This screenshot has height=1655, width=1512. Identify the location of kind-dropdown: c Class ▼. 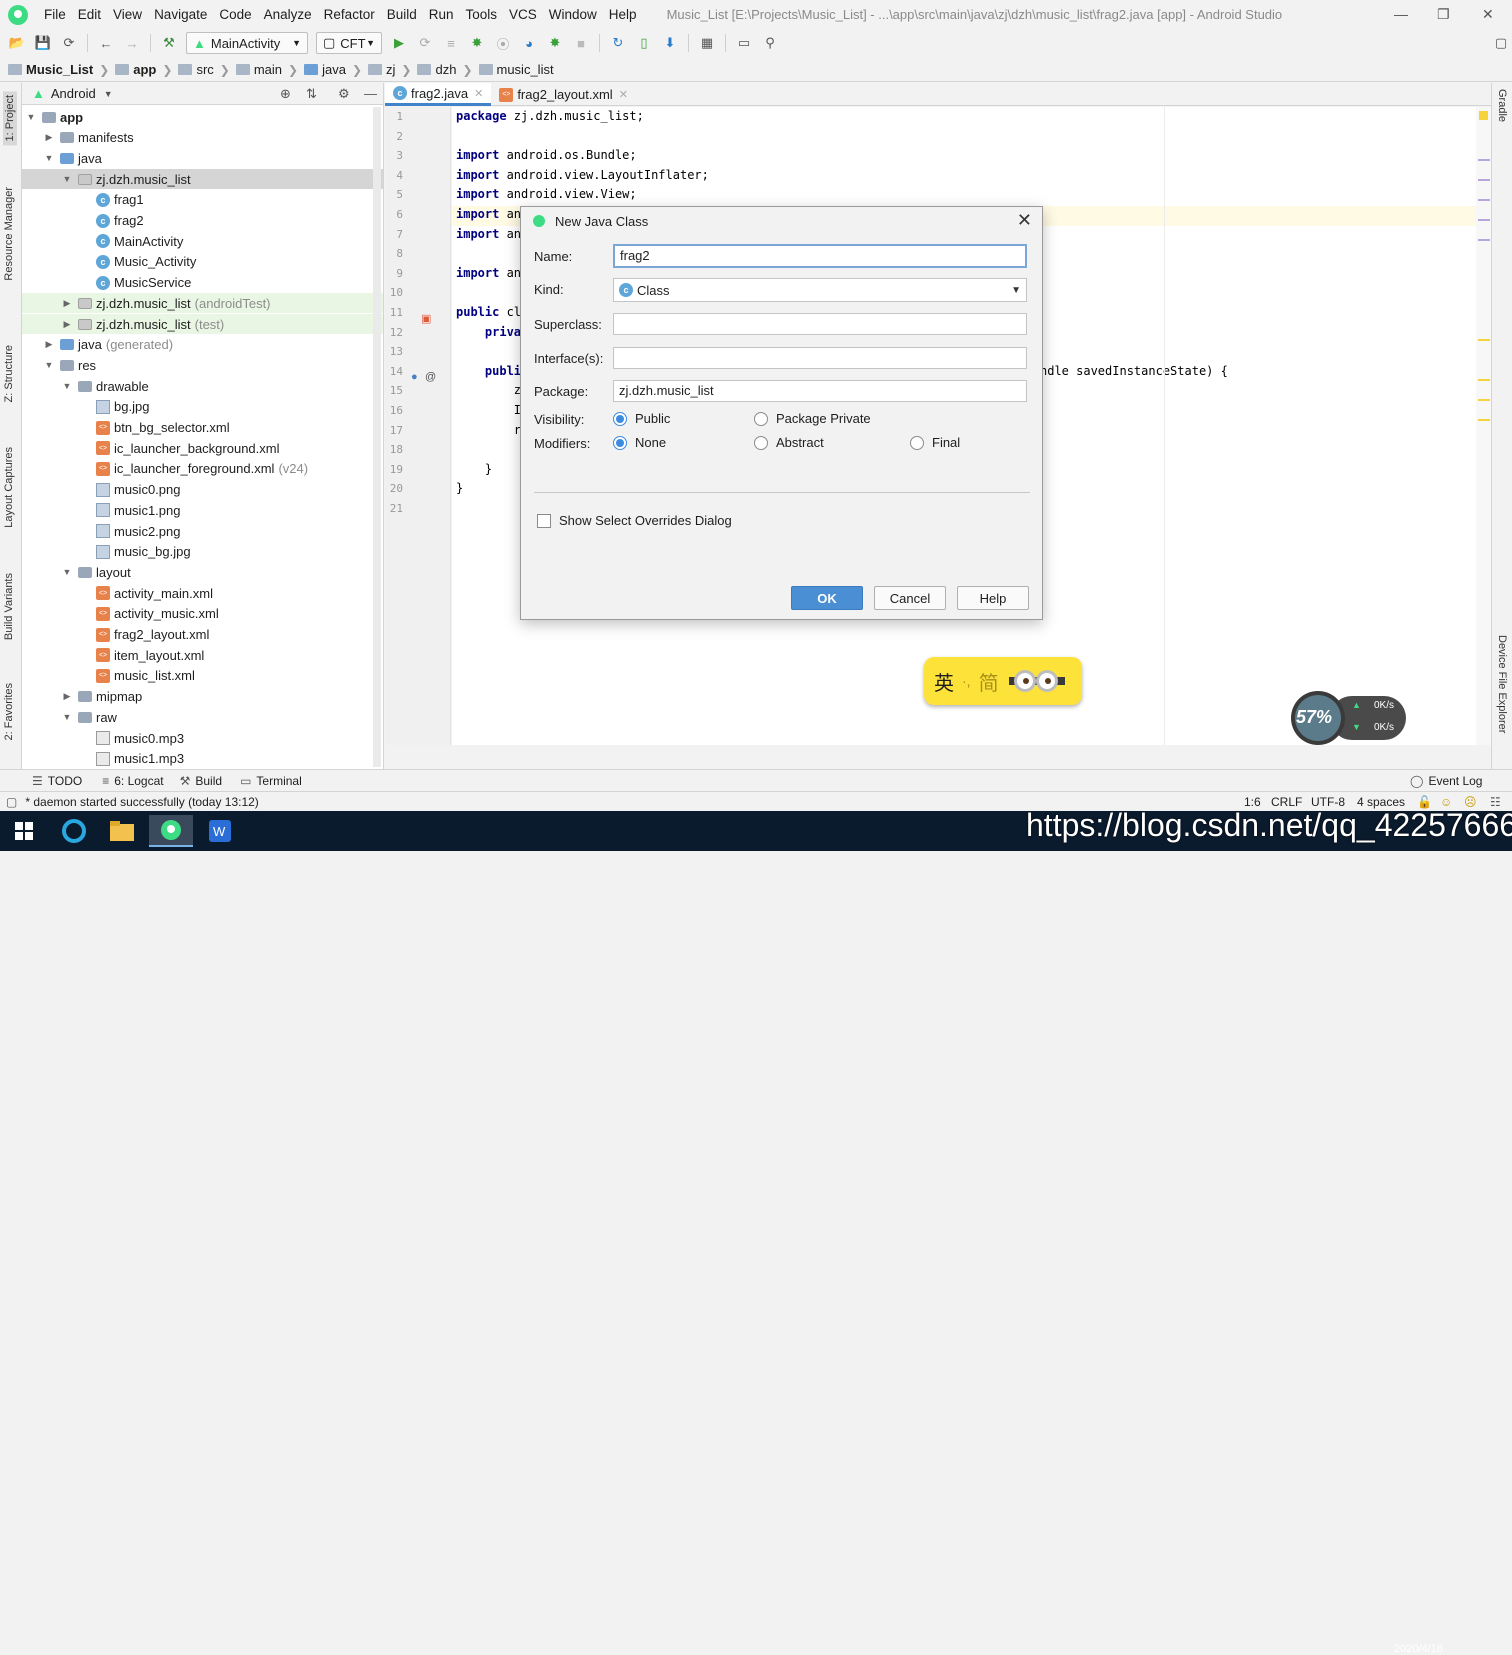
(820, 290).